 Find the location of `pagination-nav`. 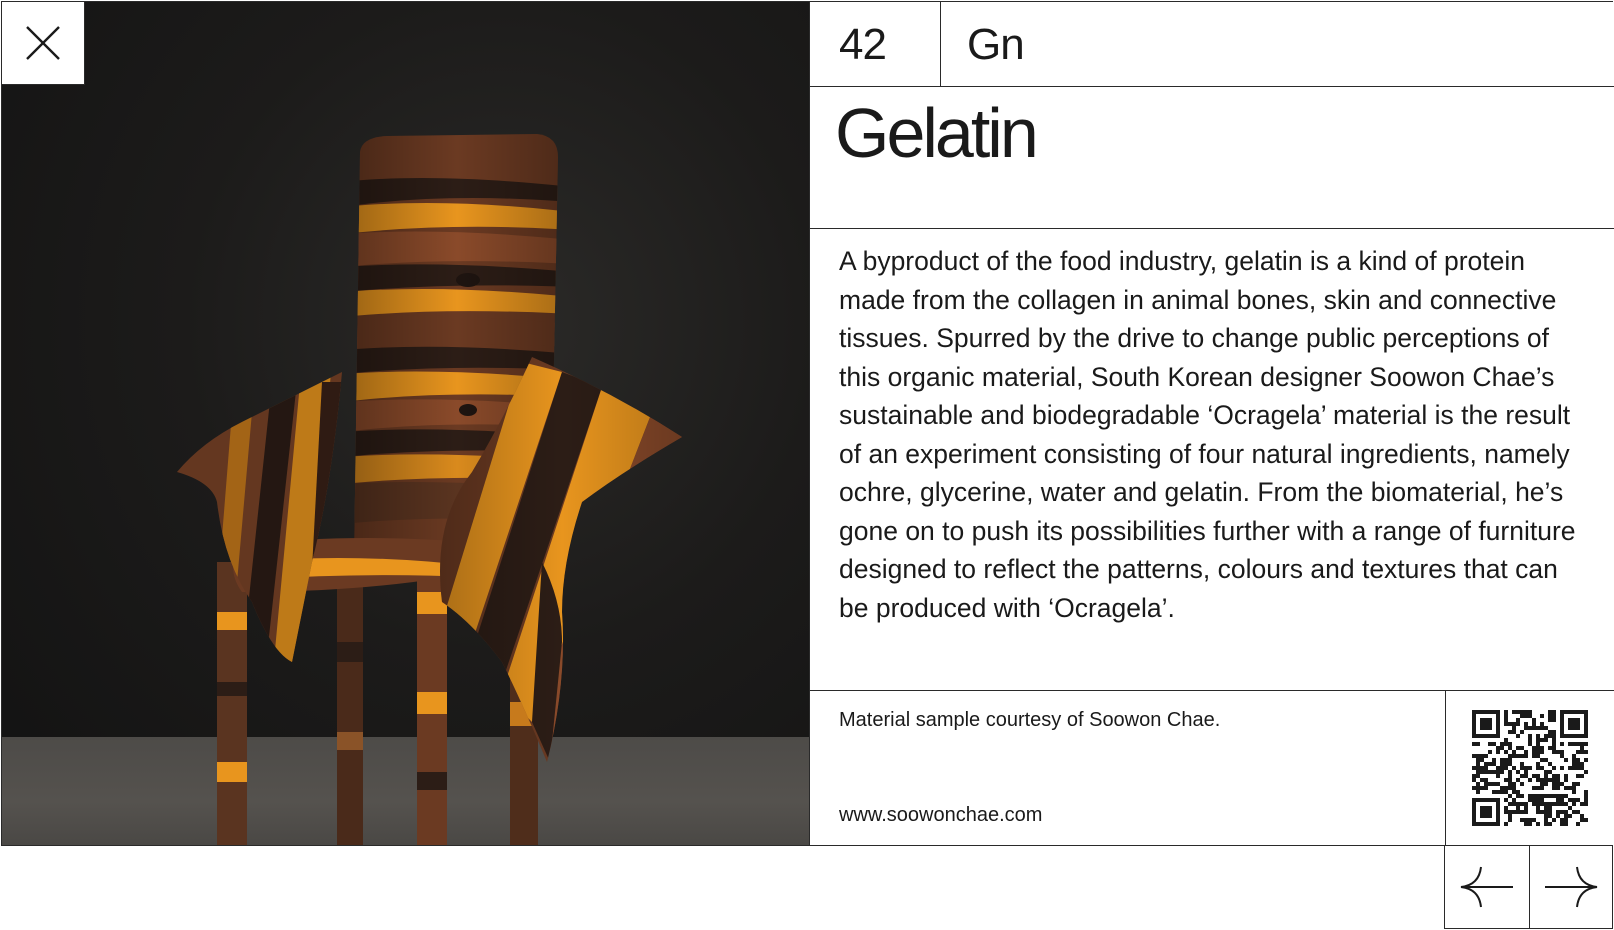

pagination-nav is located at coordinates (1528, 887).